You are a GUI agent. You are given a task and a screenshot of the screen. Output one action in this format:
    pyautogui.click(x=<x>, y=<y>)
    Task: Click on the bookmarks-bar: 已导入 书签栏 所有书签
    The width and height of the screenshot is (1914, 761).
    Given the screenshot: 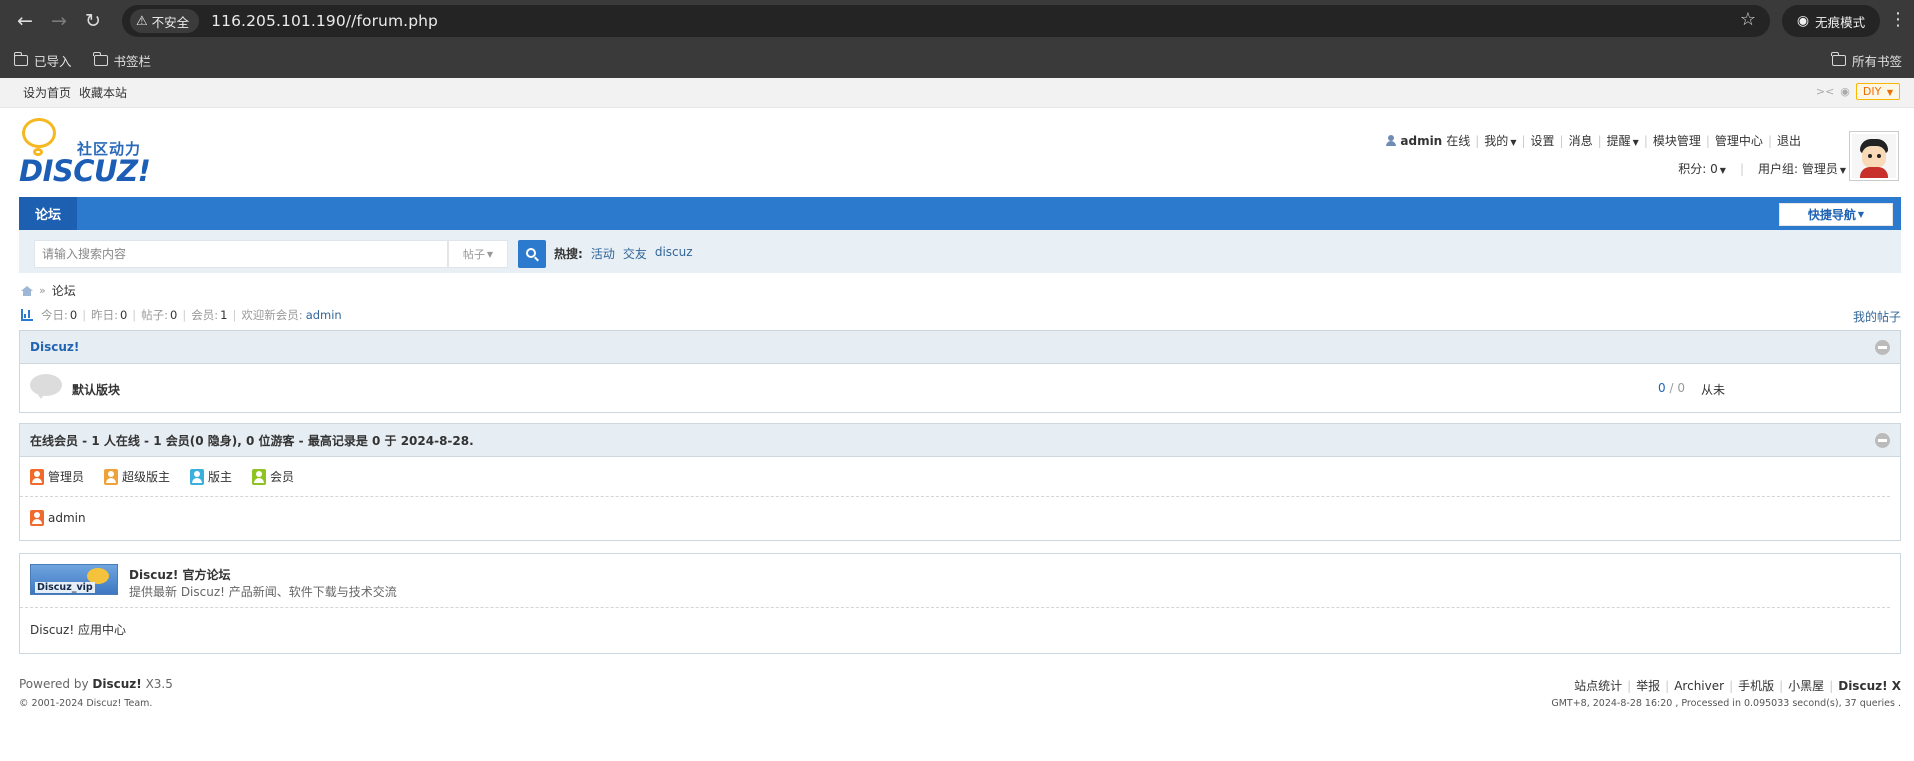 What is the action you would take?
    pyautogui.click(x=957, y=60)
    